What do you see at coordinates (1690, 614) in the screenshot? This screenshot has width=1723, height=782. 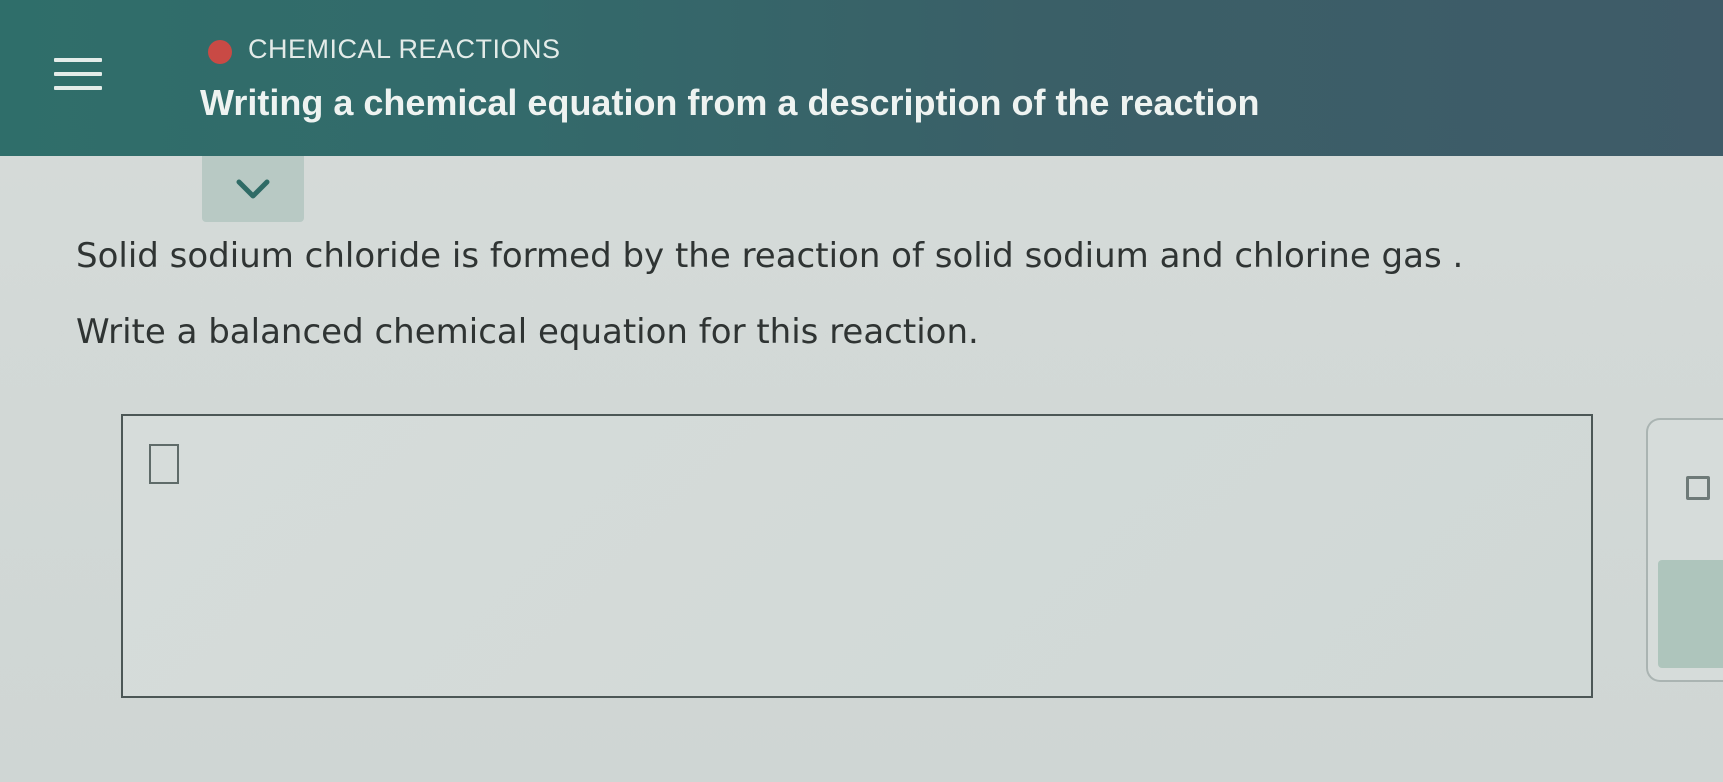 I see `tool-button` at bounding box center [1690, 614].